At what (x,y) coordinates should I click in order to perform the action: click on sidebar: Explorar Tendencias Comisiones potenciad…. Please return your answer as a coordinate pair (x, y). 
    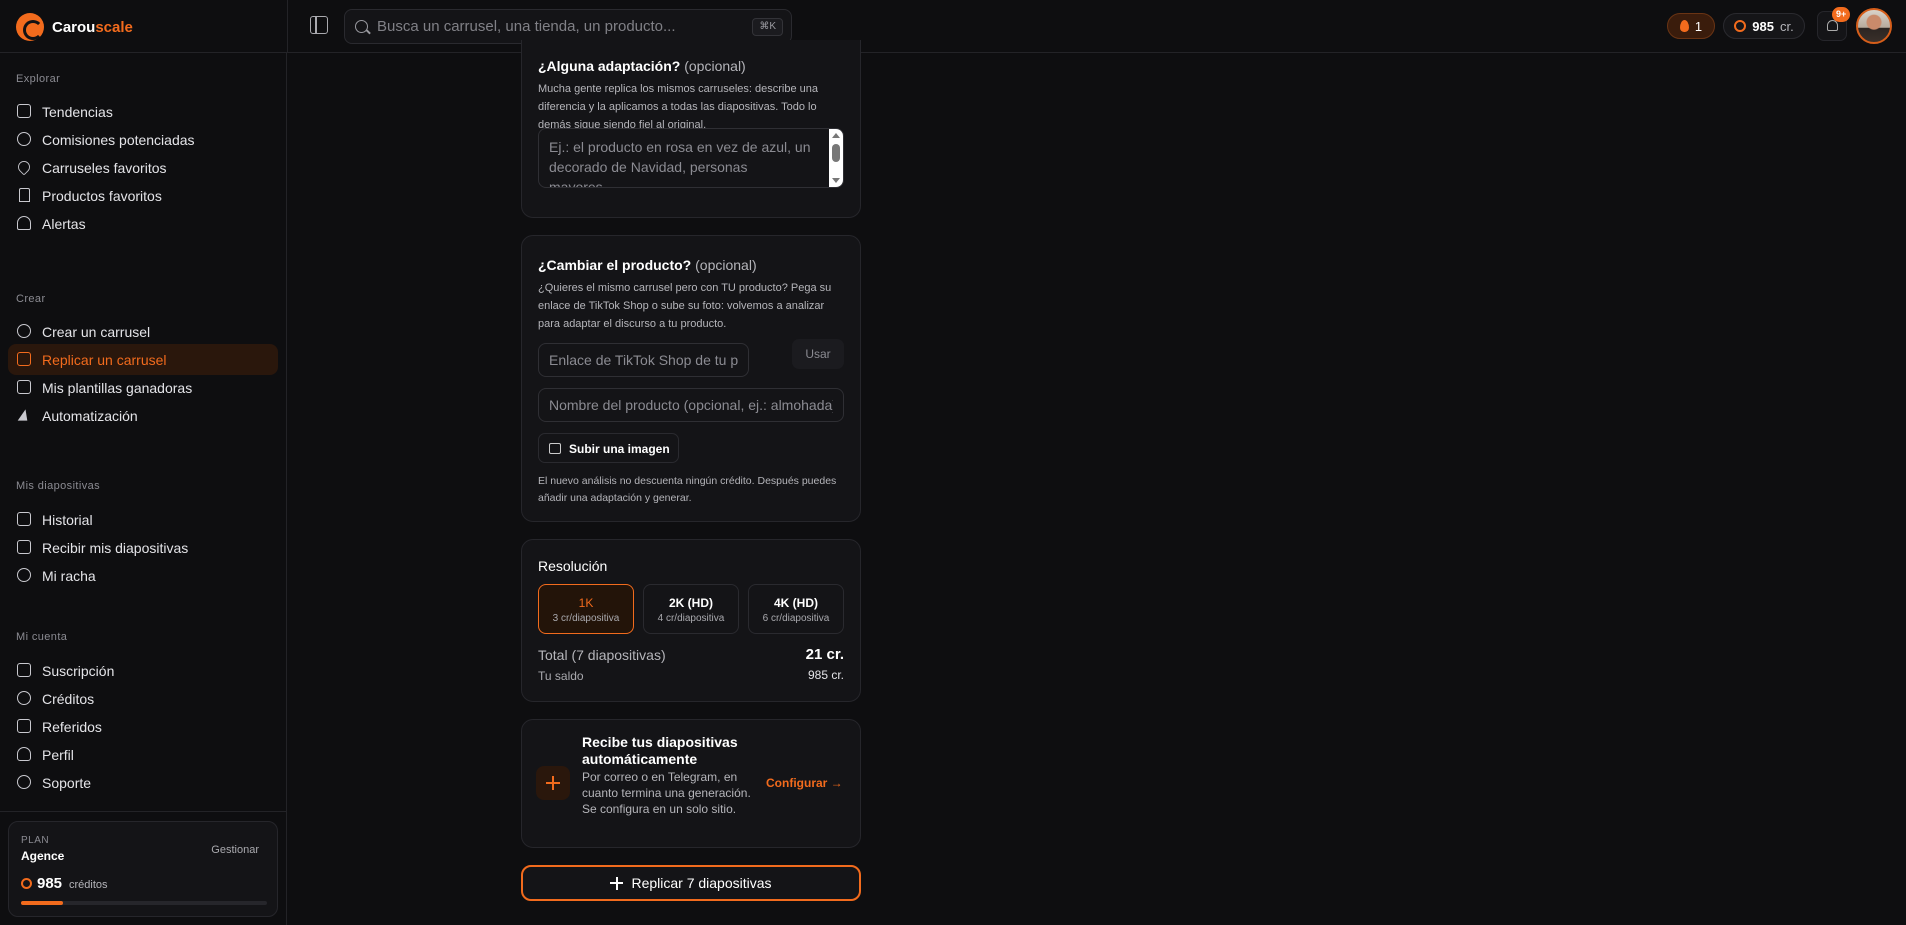
    Looking at the image, I should click on (143, 489).